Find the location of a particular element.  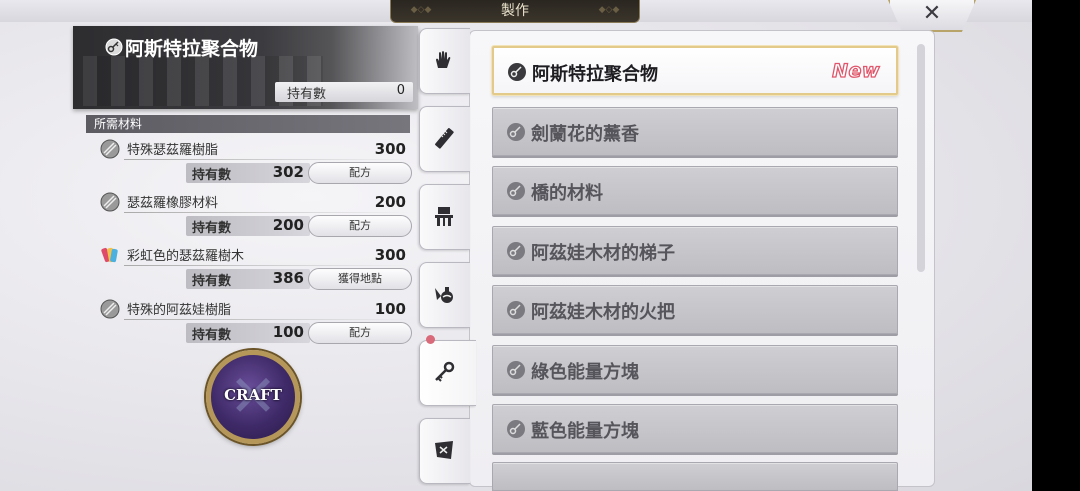

material-row: 特殊瑟茲羅樹脂 300 持有數 302 配方 is located at coordinates (256, 163).